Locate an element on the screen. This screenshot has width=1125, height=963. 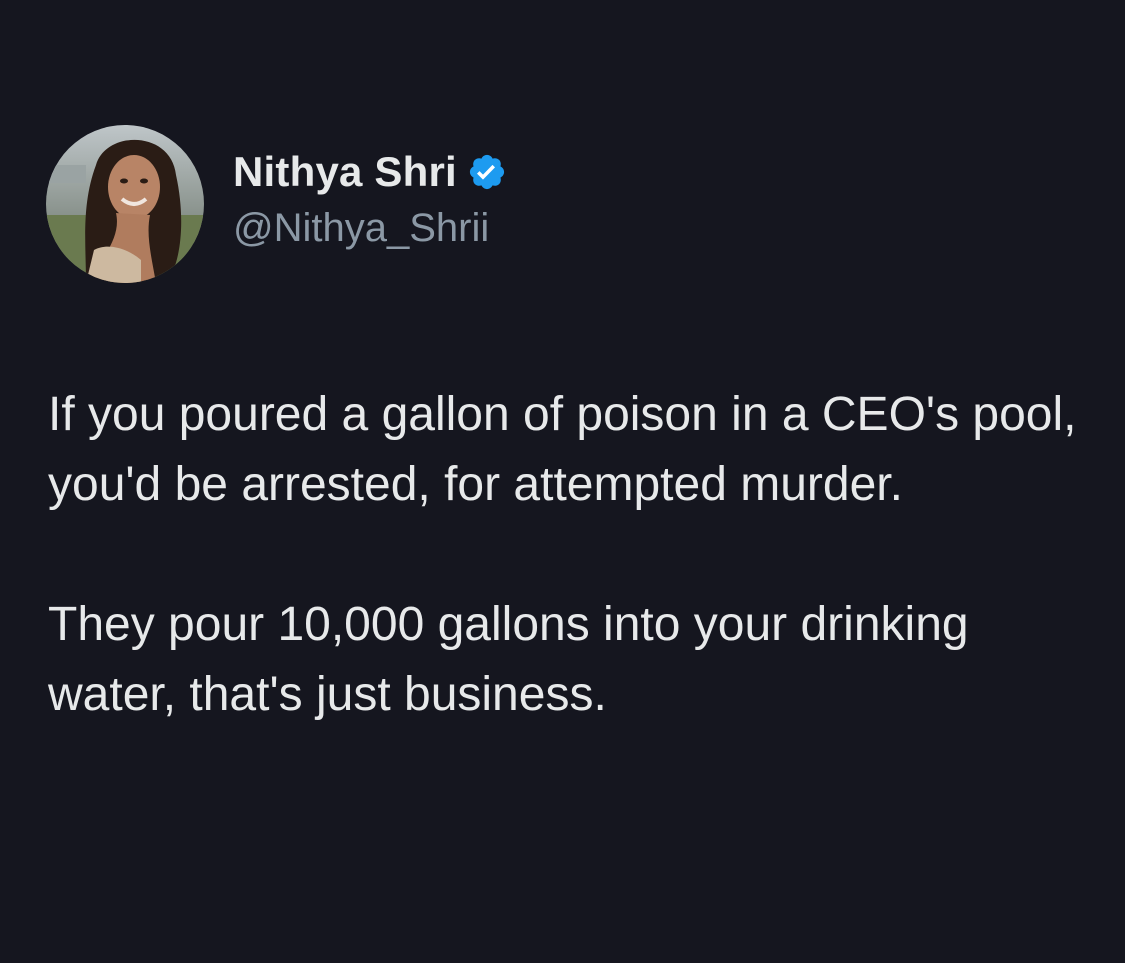
name-row: Nithya Shri is located at coordinates (370, 172).